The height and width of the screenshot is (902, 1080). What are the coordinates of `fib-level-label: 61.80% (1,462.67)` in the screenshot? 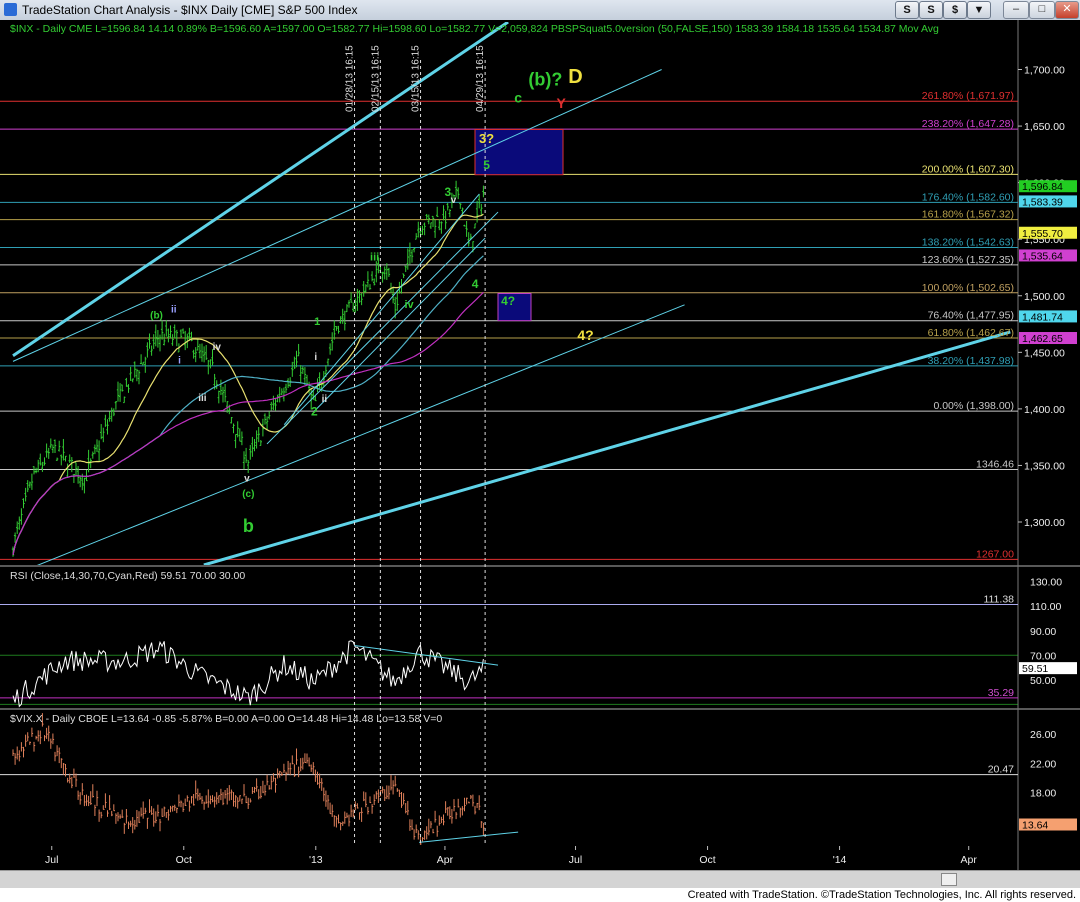 It's located at (971, 333).